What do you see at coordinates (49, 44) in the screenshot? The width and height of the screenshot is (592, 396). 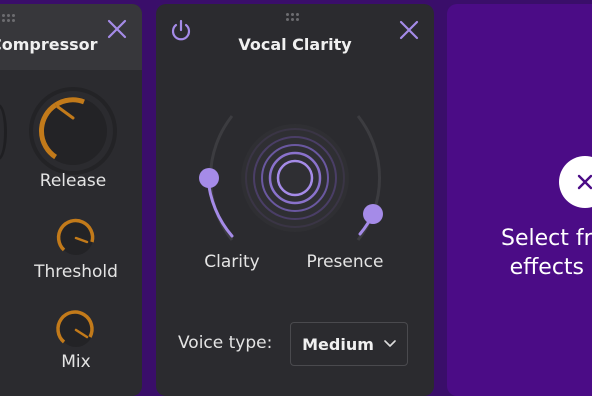 I see `compressor-title: Compressor` at bounding box center [49, 44].